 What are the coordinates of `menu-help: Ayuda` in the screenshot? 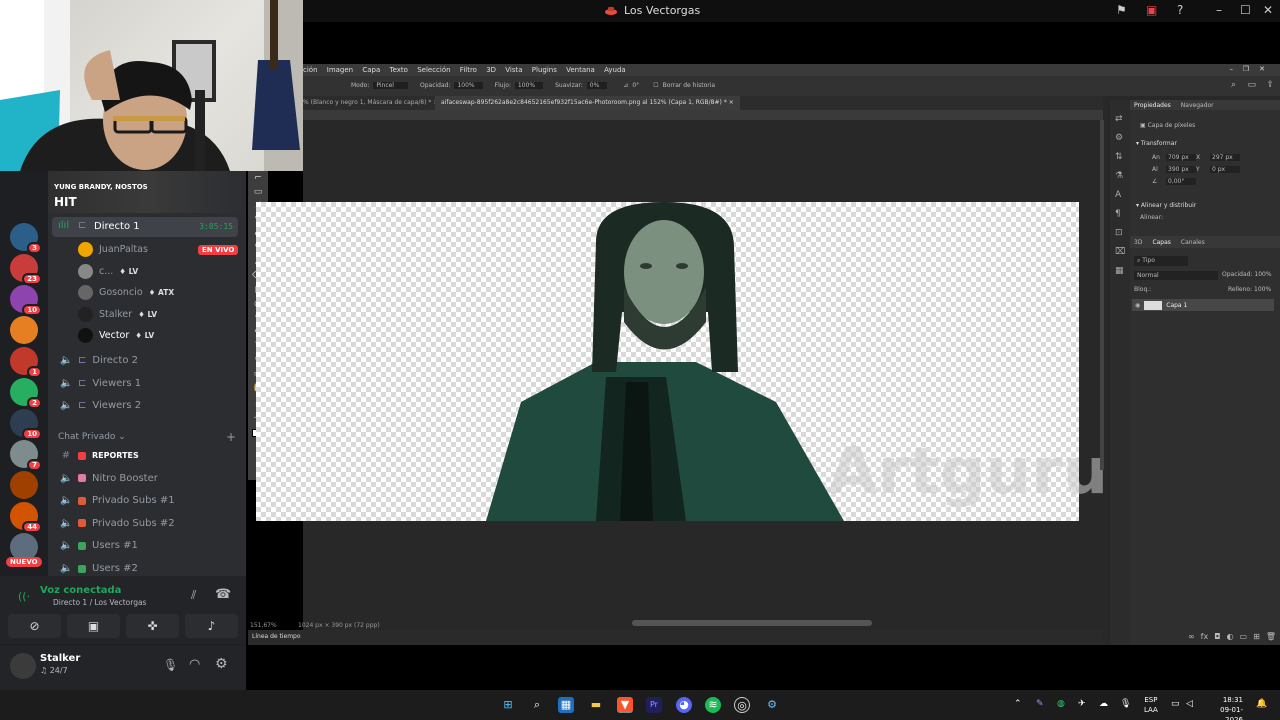 It's located at (615, 70).